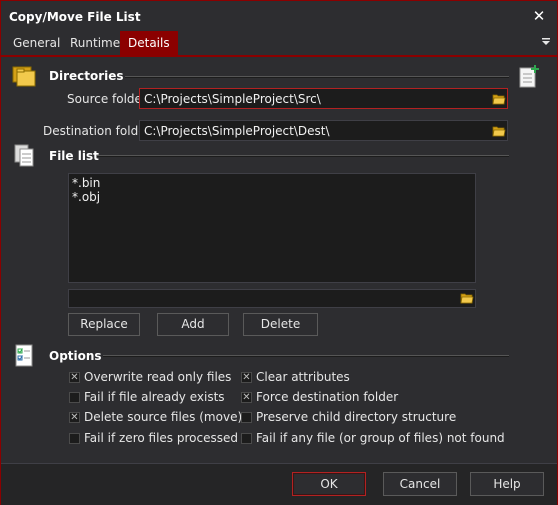 The height and width of the screenshot is (505, 558). I want to click on force-destination-folder-checkbox: ✕, so click(246, 397).